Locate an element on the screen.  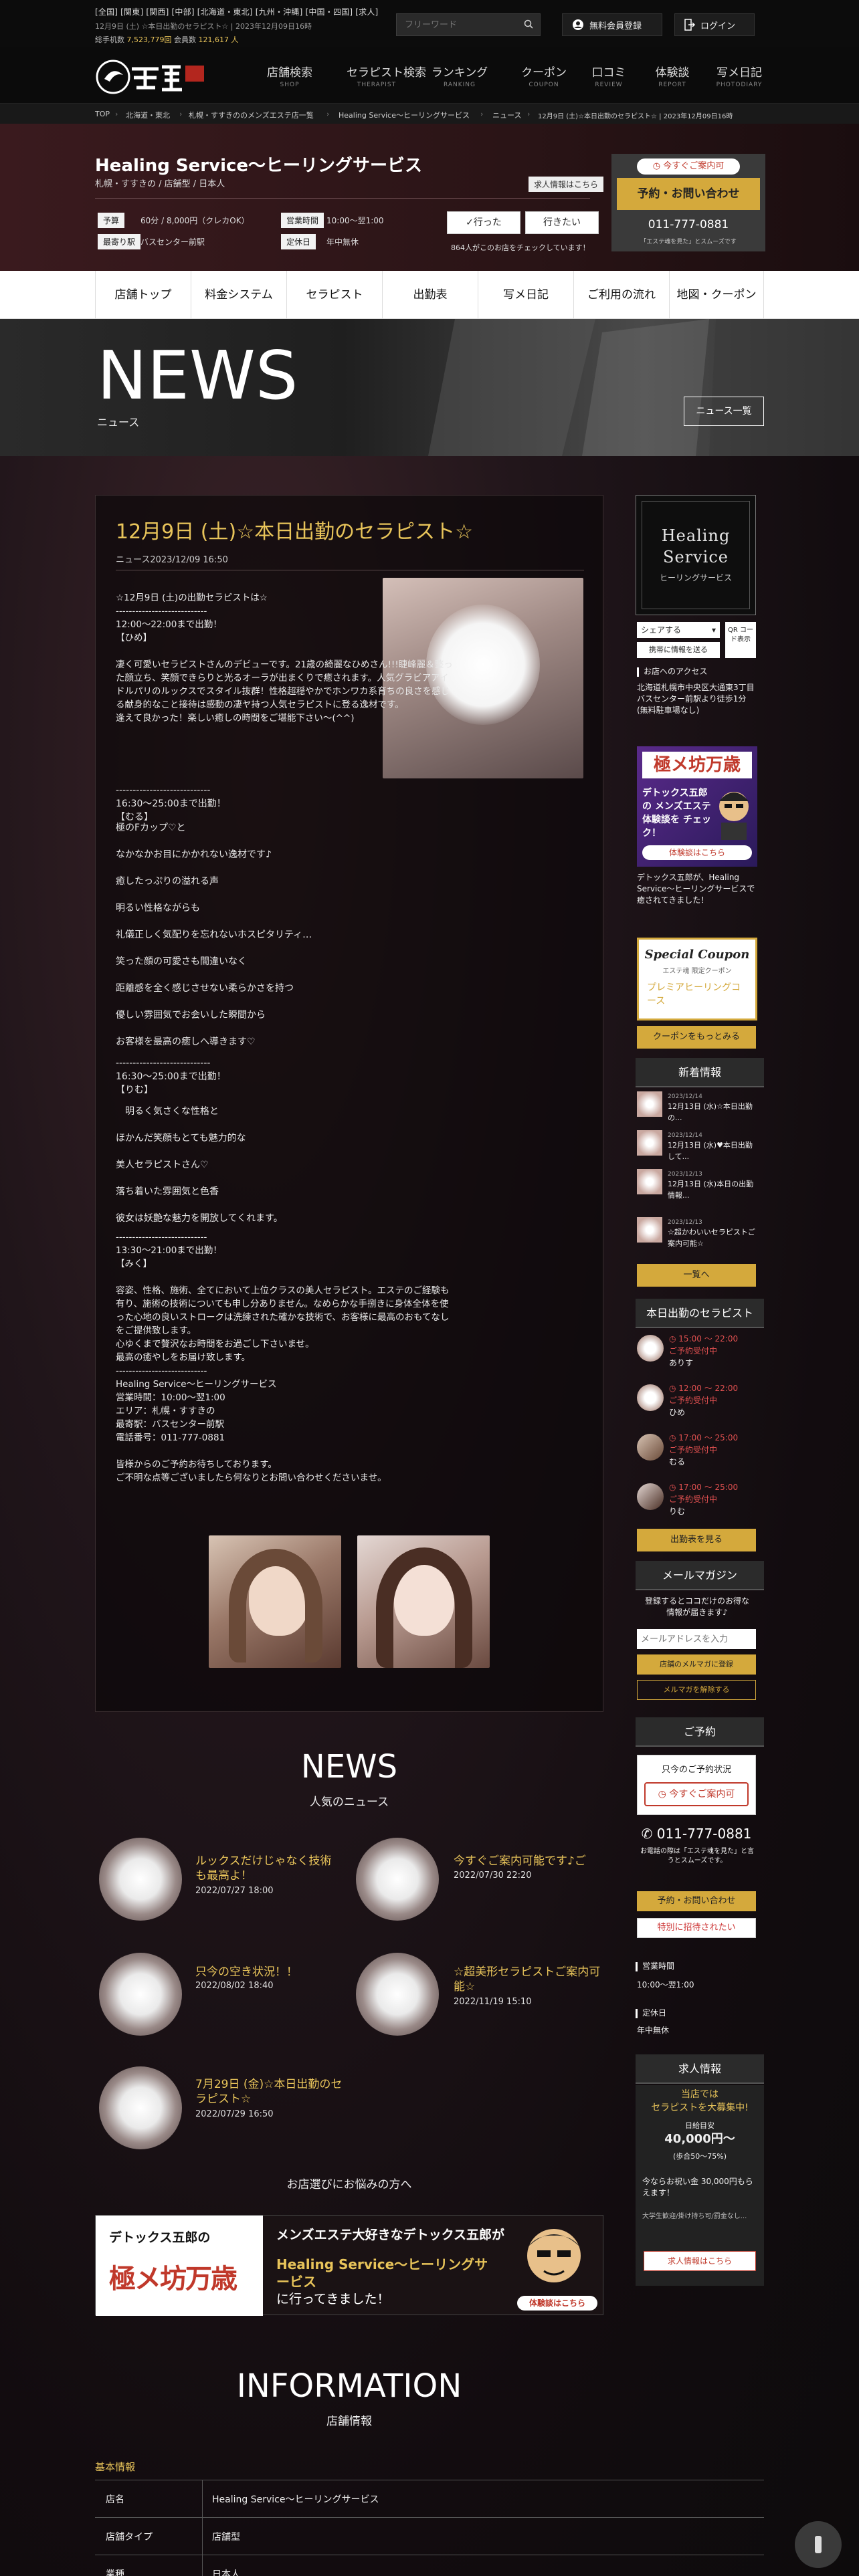
register-button: 無料会員登録 is located at coordinates (612, 24).